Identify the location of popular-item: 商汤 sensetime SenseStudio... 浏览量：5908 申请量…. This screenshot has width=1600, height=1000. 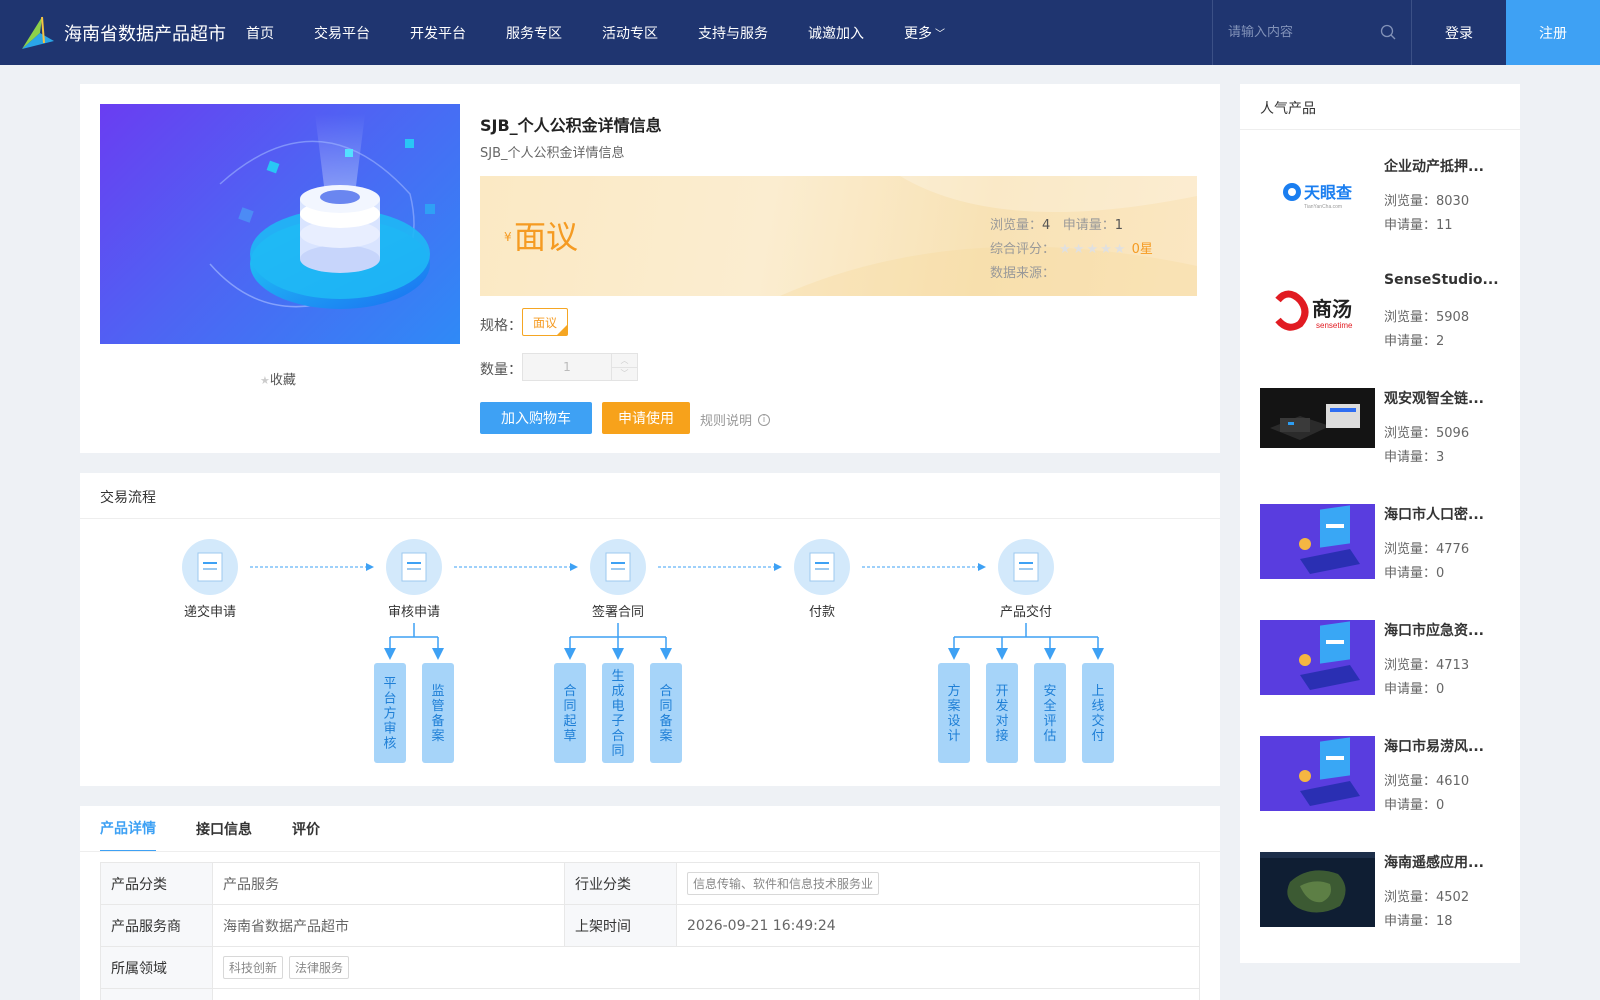
(1385, 317).